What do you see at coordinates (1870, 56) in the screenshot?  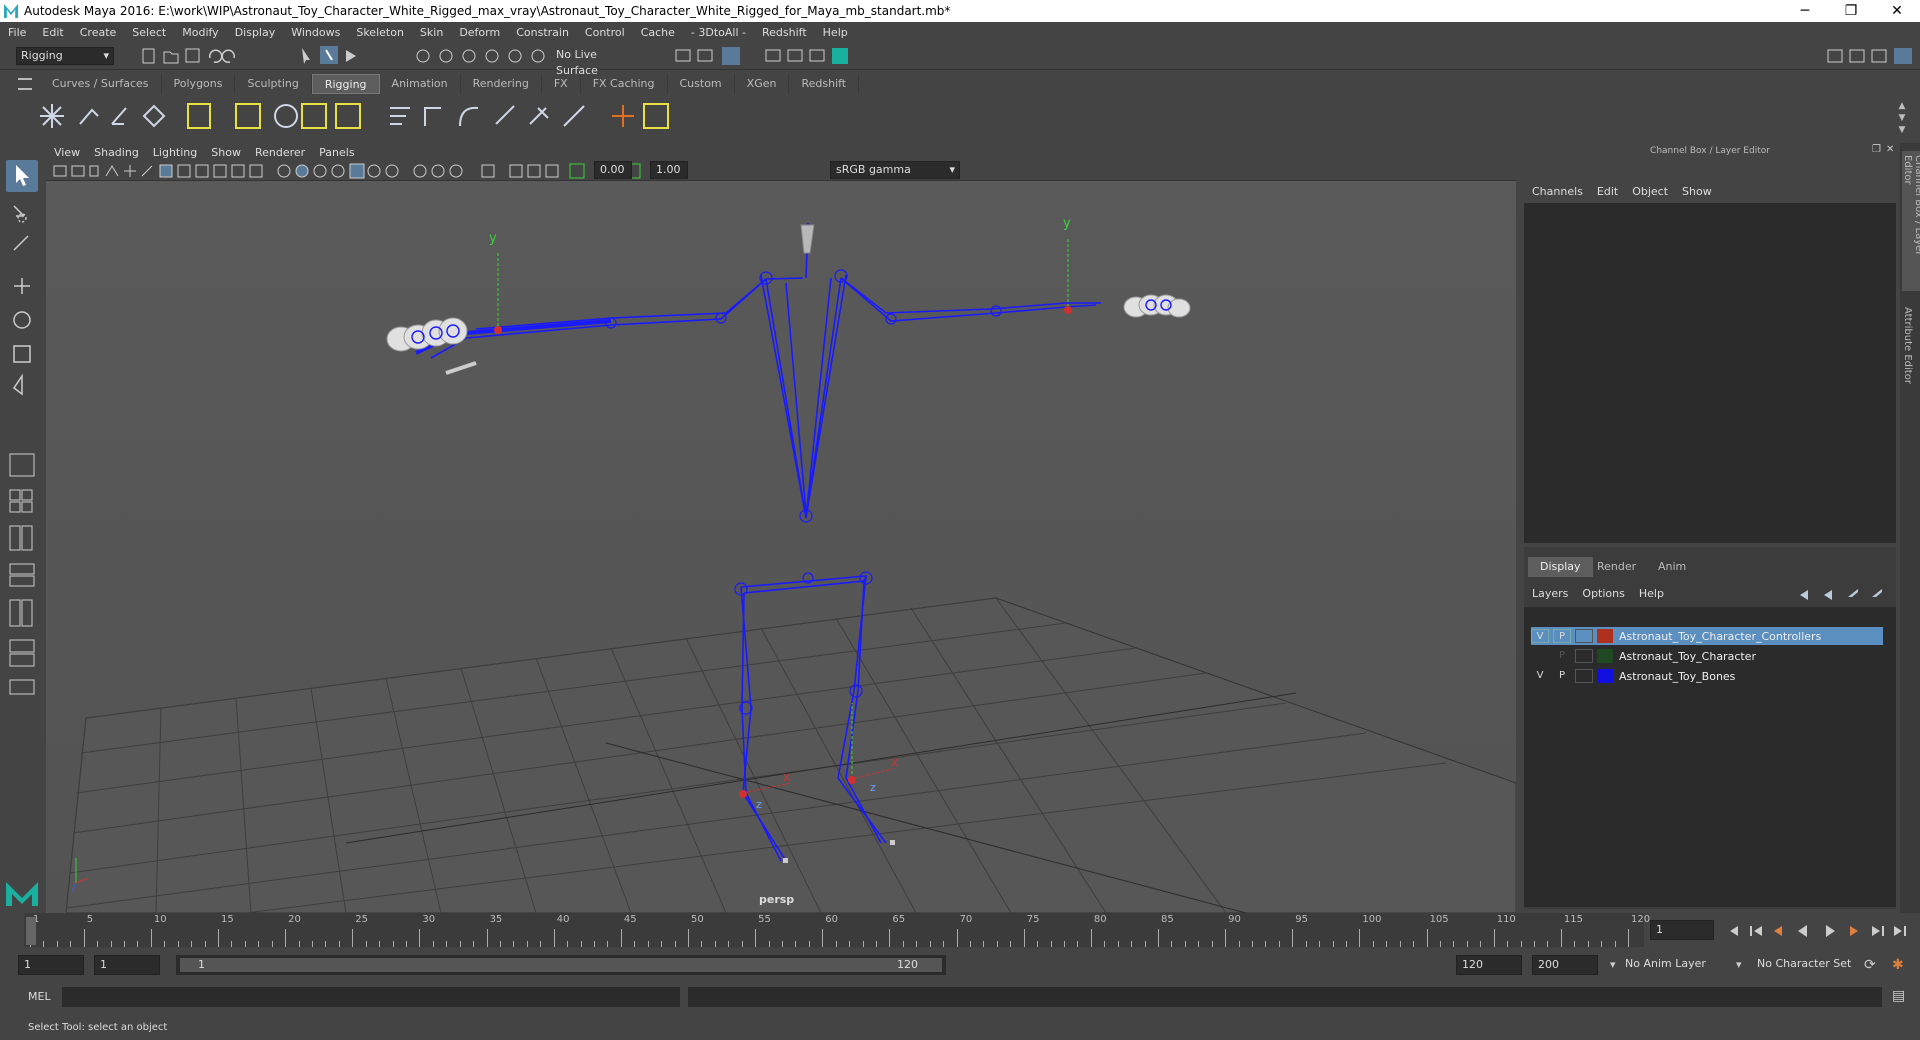 I see `workspace-layout-icons` at bounding box center [1870, 56].